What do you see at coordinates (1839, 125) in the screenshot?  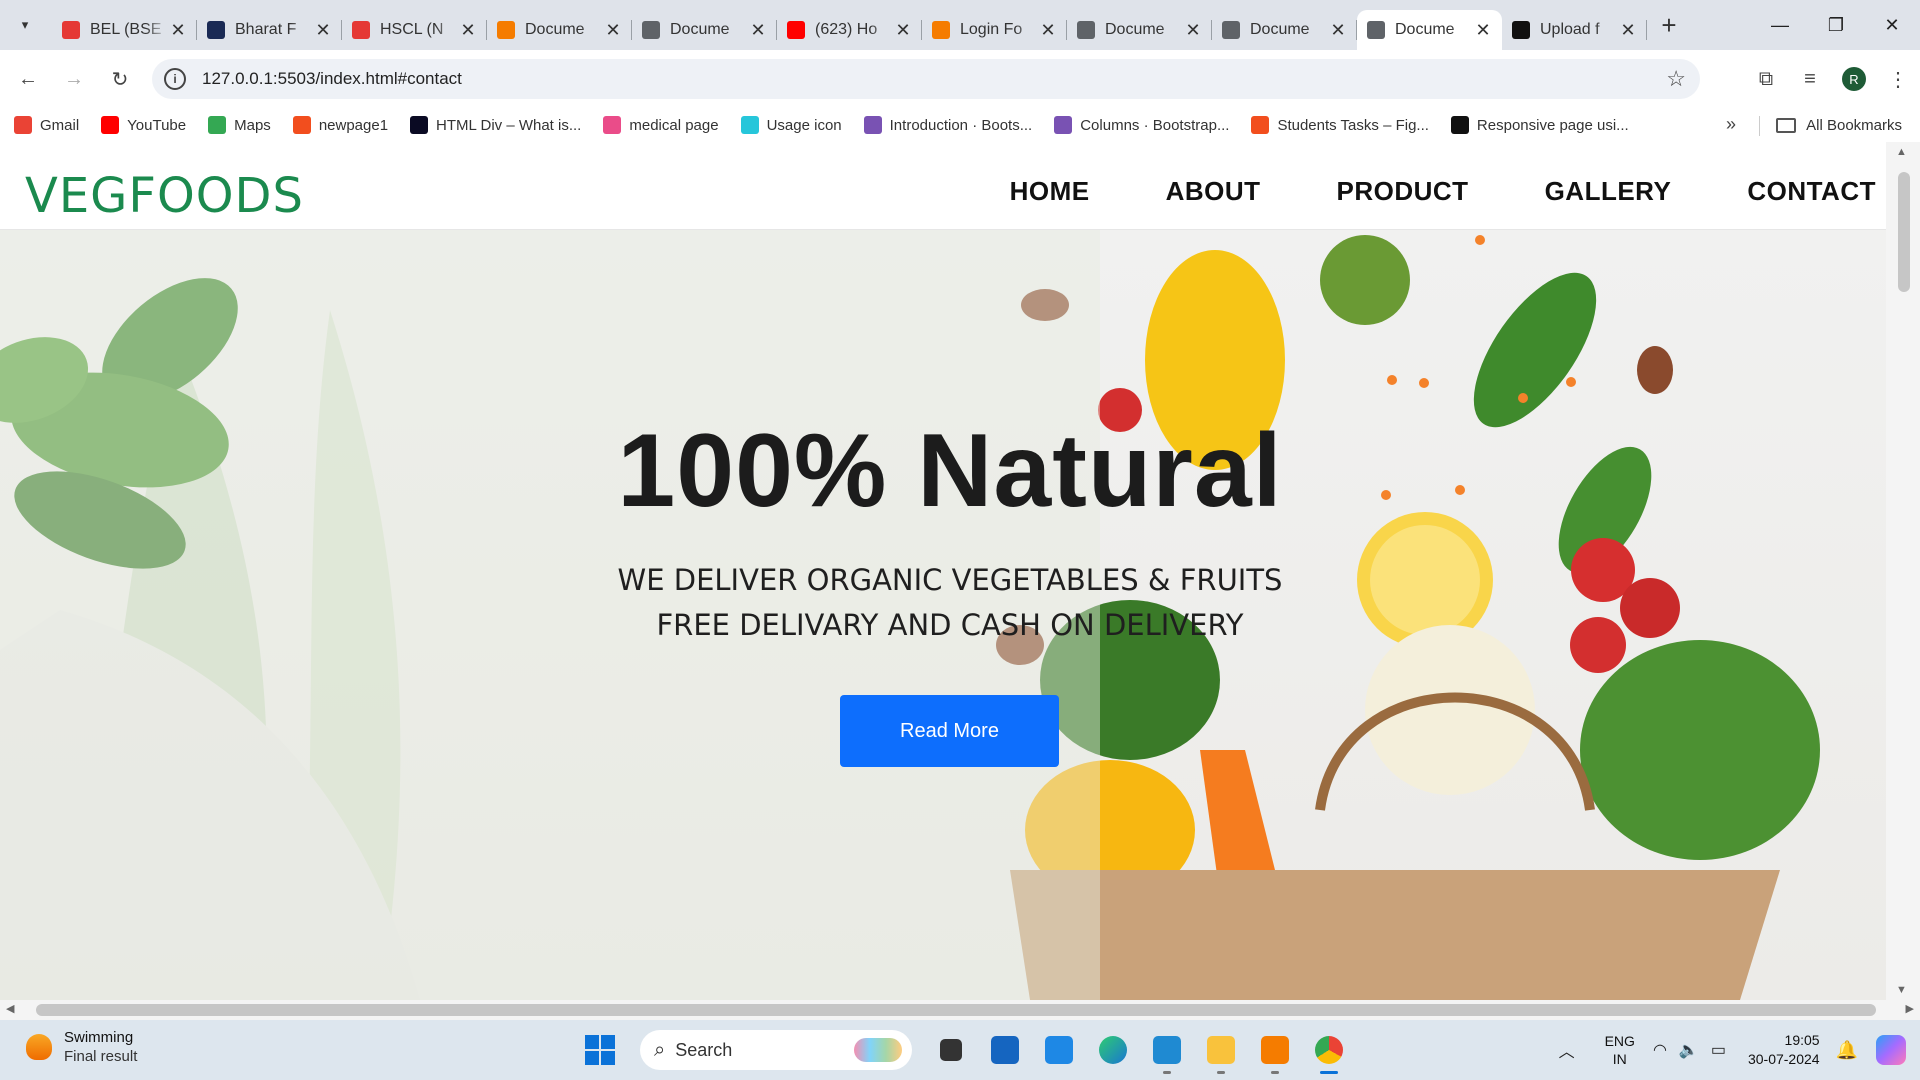 I see `all-bookmarks-button: All Bookmarks` at bounding box center [1839, 125].